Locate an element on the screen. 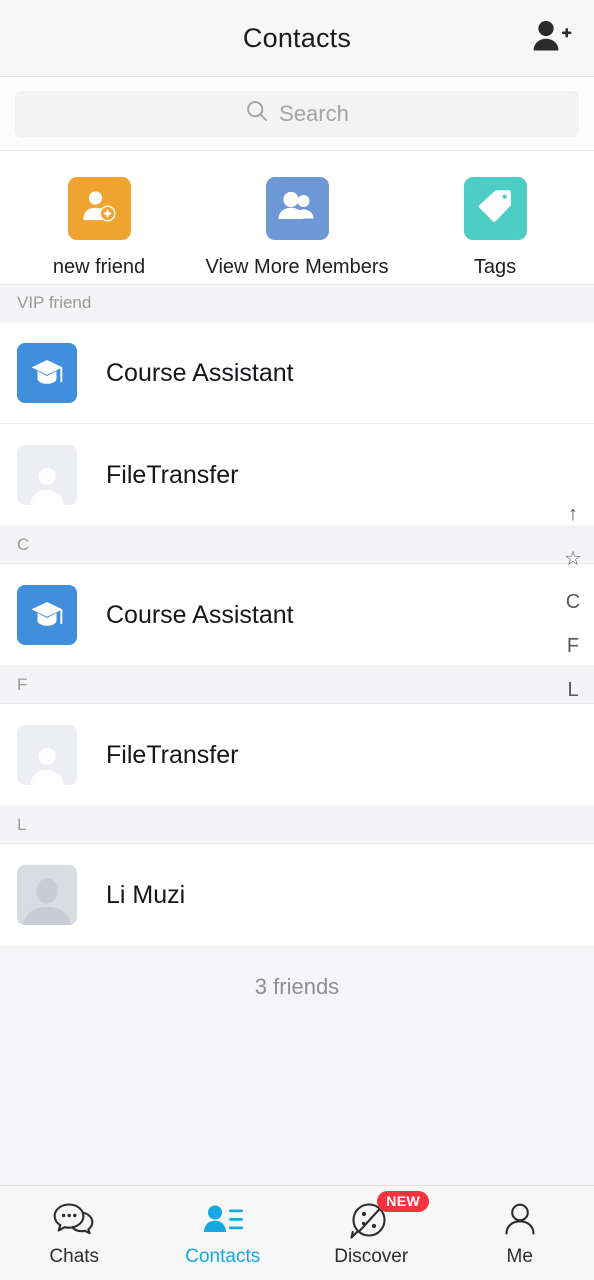 This screenshot has height=1280, width=594. add-contact-icon is located at coordinates (552, 38).